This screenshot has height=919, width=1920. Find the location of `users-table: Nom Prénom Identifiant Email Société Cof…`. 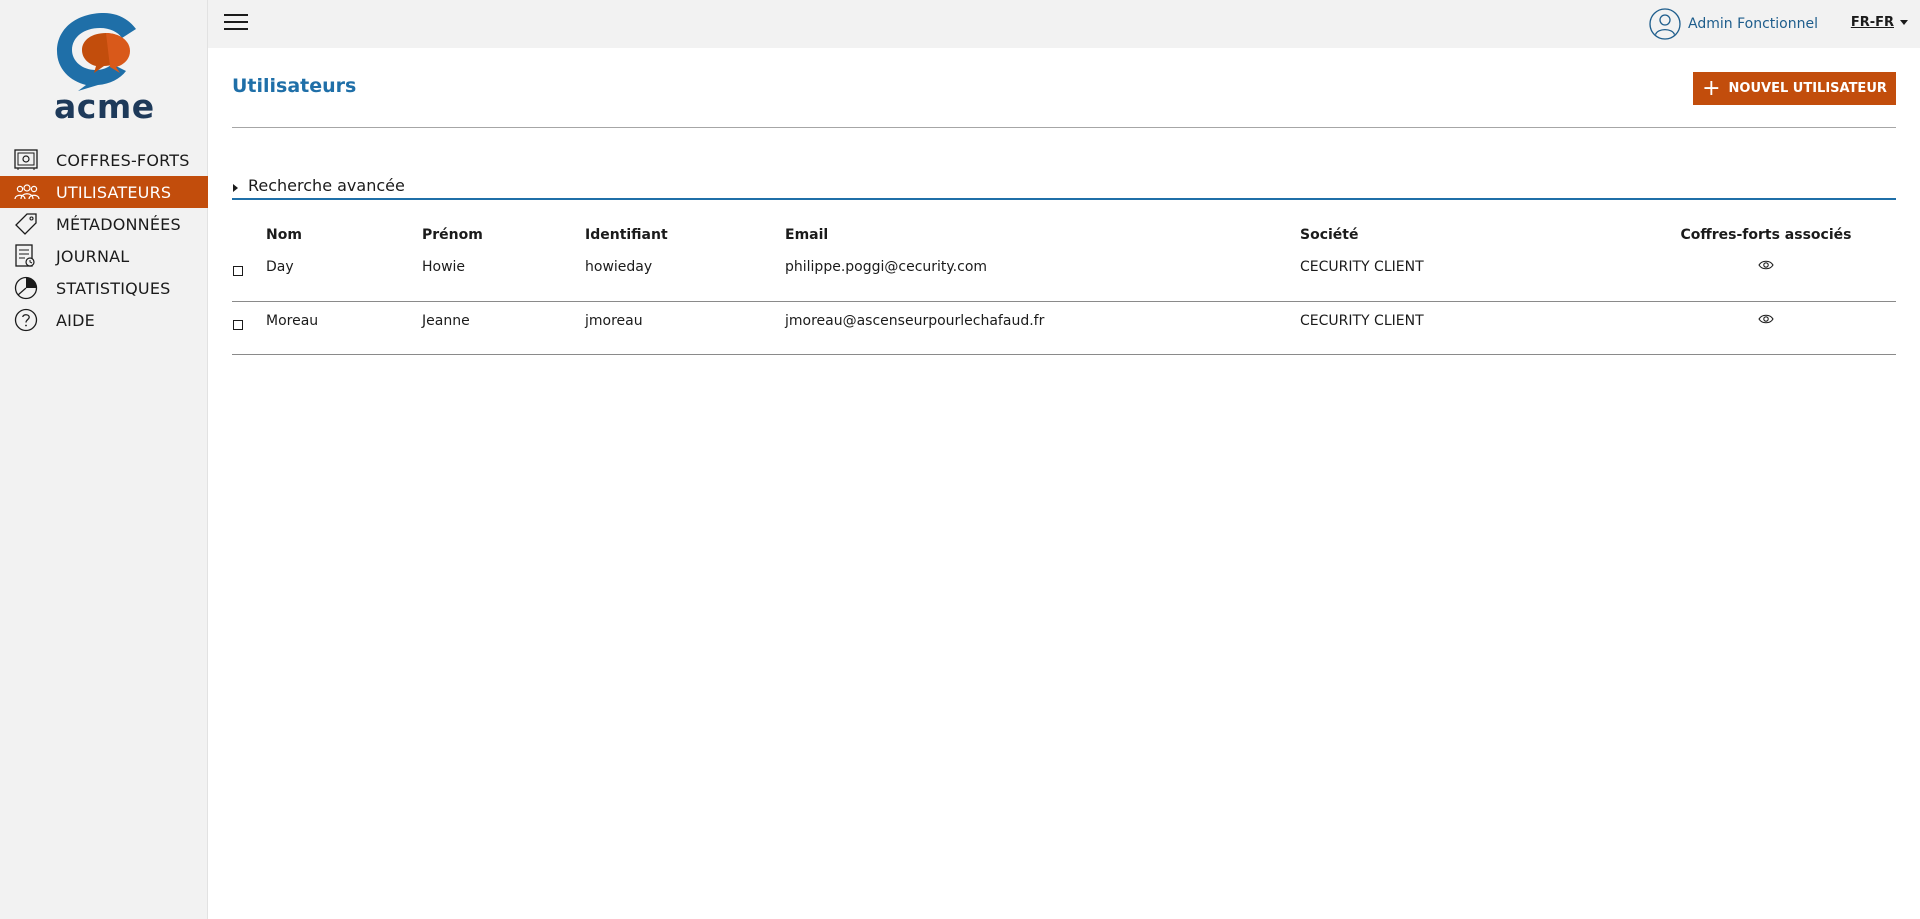

users-table: Nom Prénom Identifiant Email Société Cof… is located at coordinates (1064, 288).